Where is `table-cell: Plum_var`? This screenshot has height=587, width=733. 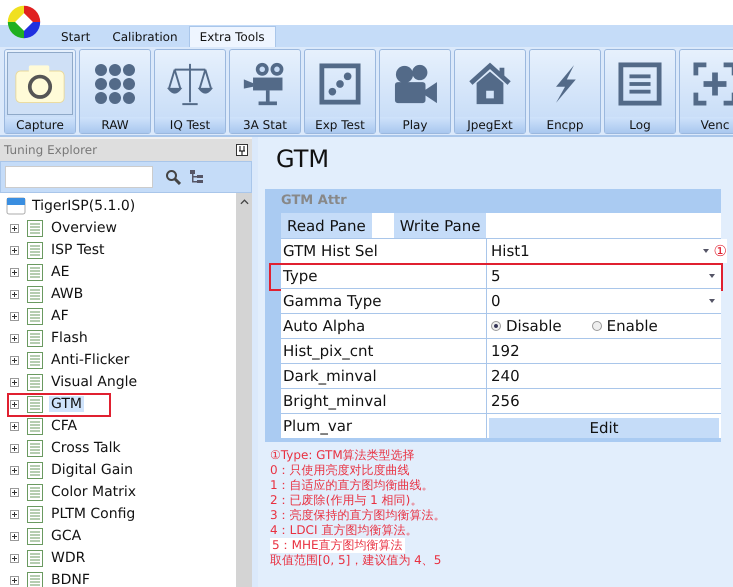 table-cell: Plum_var is located at coordinates (384, 426).